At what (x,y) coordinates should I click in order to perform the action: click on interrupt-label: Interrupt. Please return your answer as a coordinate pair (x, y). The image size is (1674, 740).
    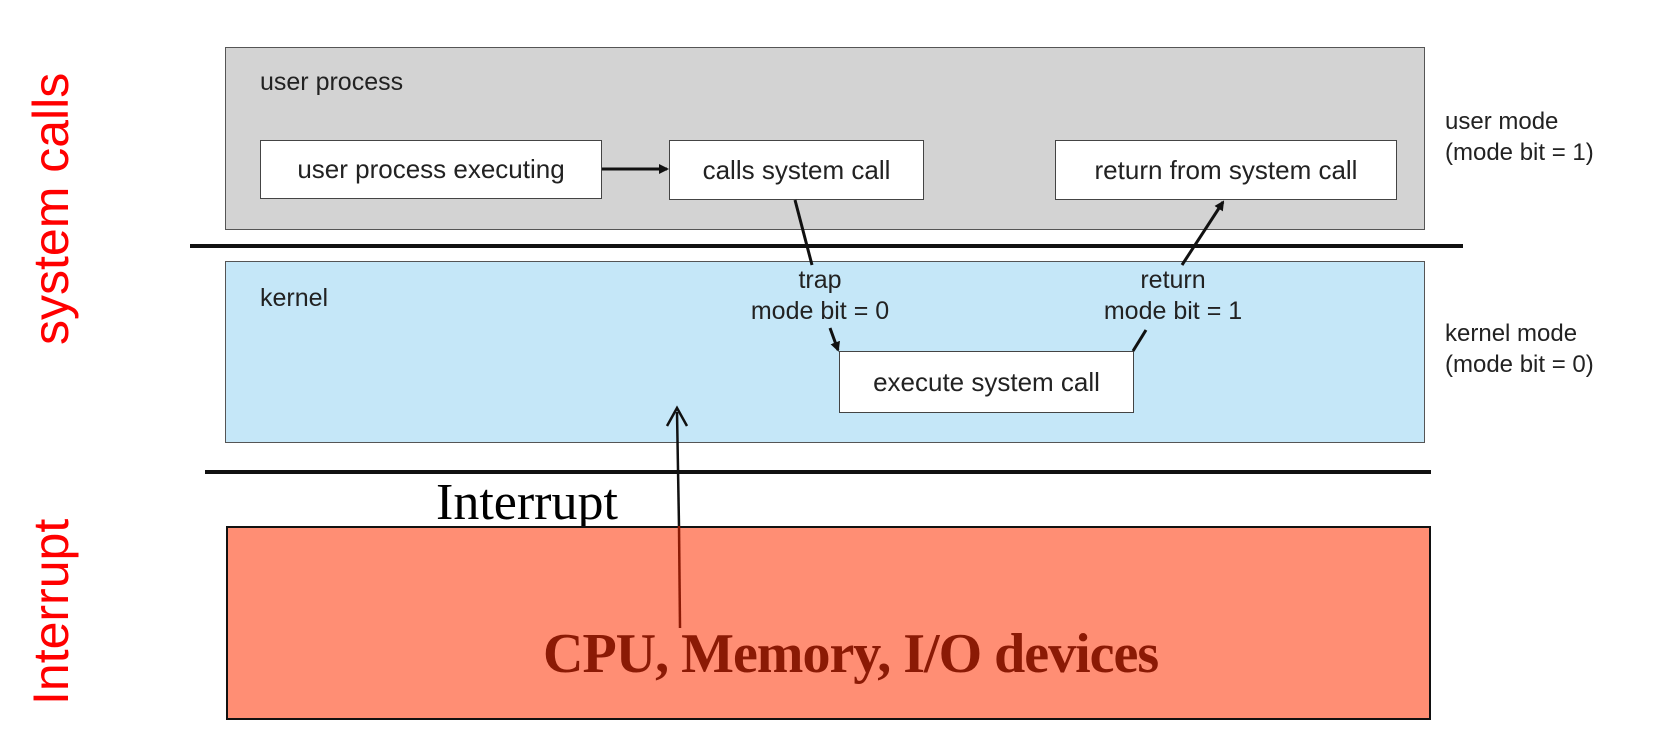
    Looking at the image, I should click on (527, 502).